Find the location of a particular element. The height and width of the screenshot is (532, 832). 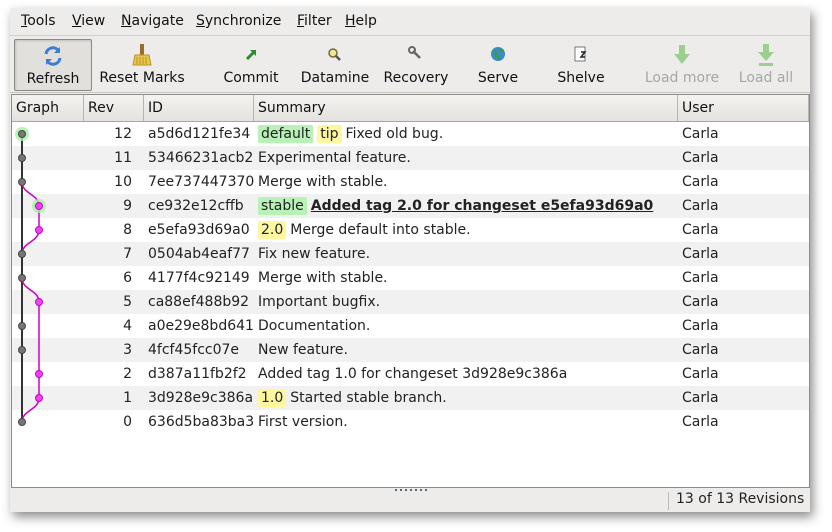

id-cell: ca88ef488b92 is located at coordinates (199, 302).